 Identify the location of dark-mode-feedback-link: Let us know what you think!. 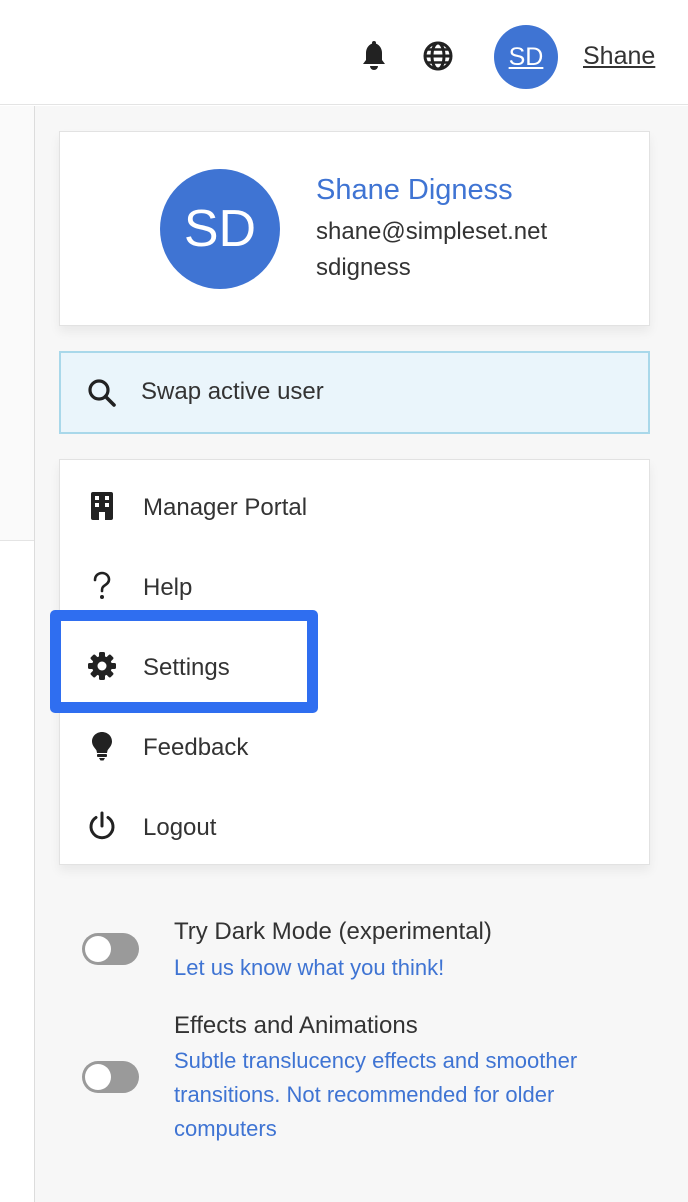
(399, 968).